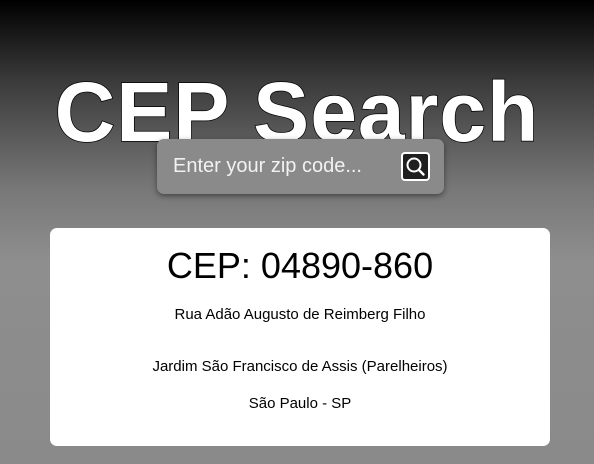 The height and width of the screenshot is (464, 594). I want to click on cep-heading: CEP: 04890-860, so click(300, 265).